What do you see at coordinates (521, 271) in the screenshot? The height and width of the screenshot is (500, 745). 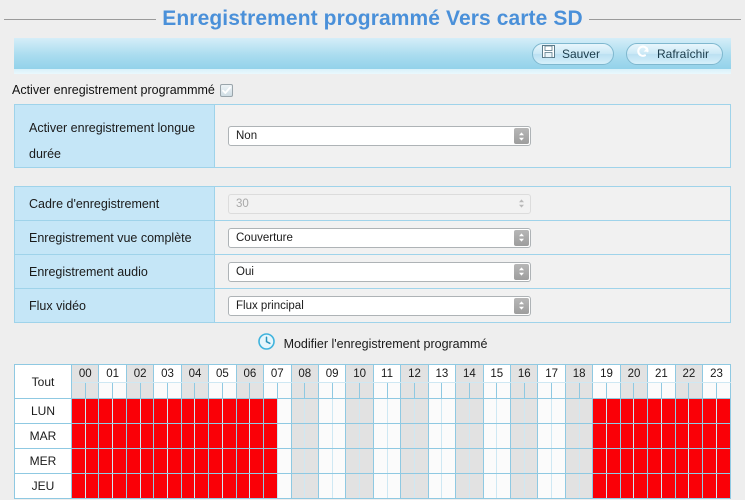 I see `chevron-updown-icon` at bounding box center [521, 271].